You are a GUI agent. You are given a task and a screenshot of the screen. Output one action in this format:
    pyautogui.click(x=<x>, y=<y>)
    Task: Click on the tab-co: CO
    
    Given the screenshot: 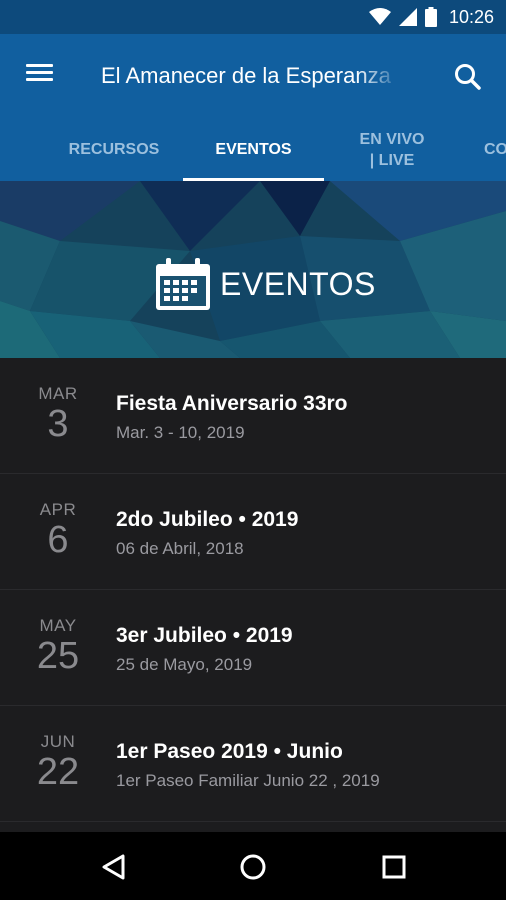 What is the action you would take?
    pyautogui.click(x=484, y=149)
    